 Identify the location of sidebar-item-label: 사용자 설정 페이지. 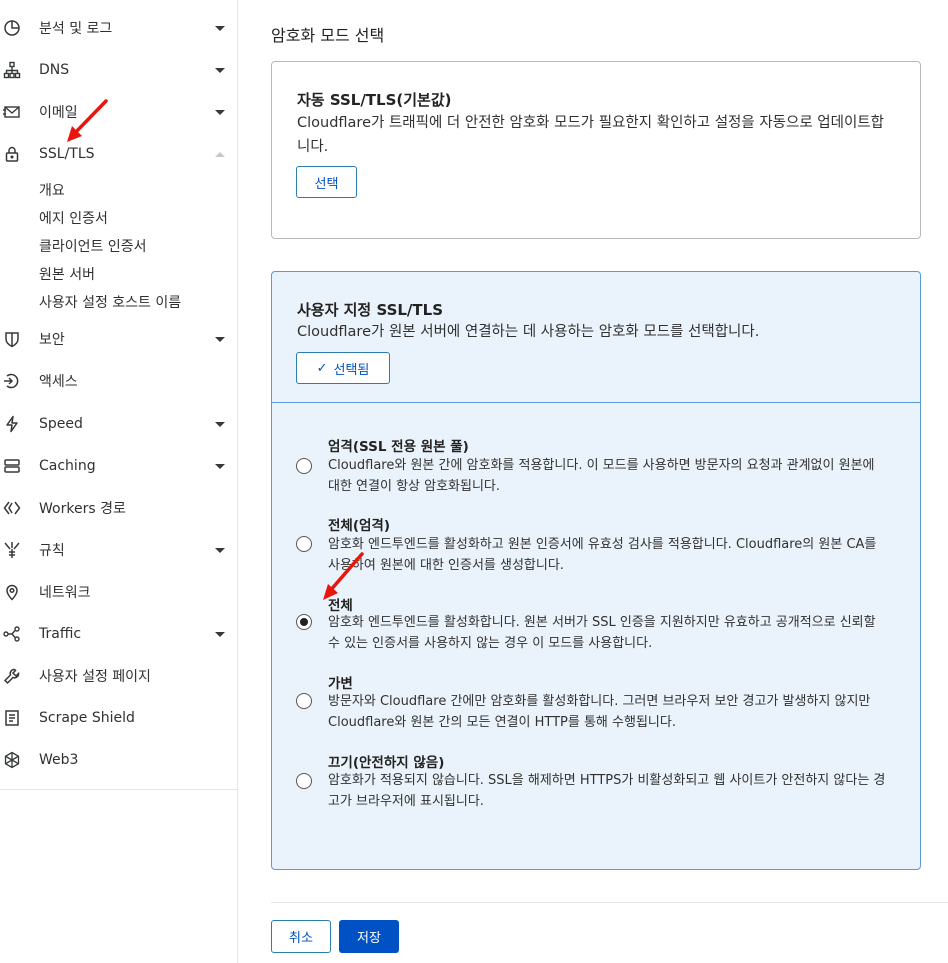
(95, 677).